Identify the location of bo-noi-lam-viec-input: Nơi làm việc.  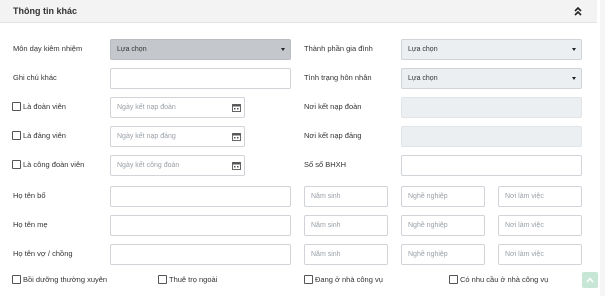
(540, 196).